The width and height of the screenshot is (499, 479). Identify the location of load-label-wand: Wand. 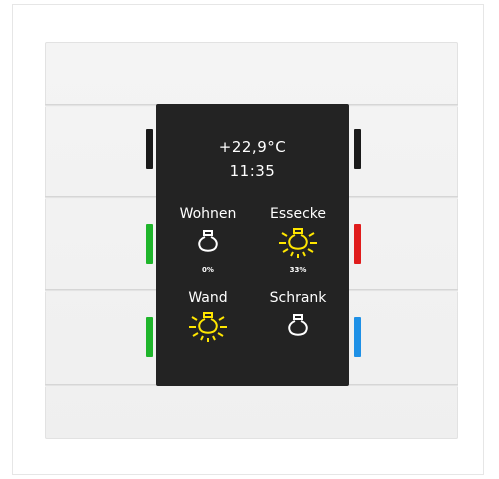
(208, 298).